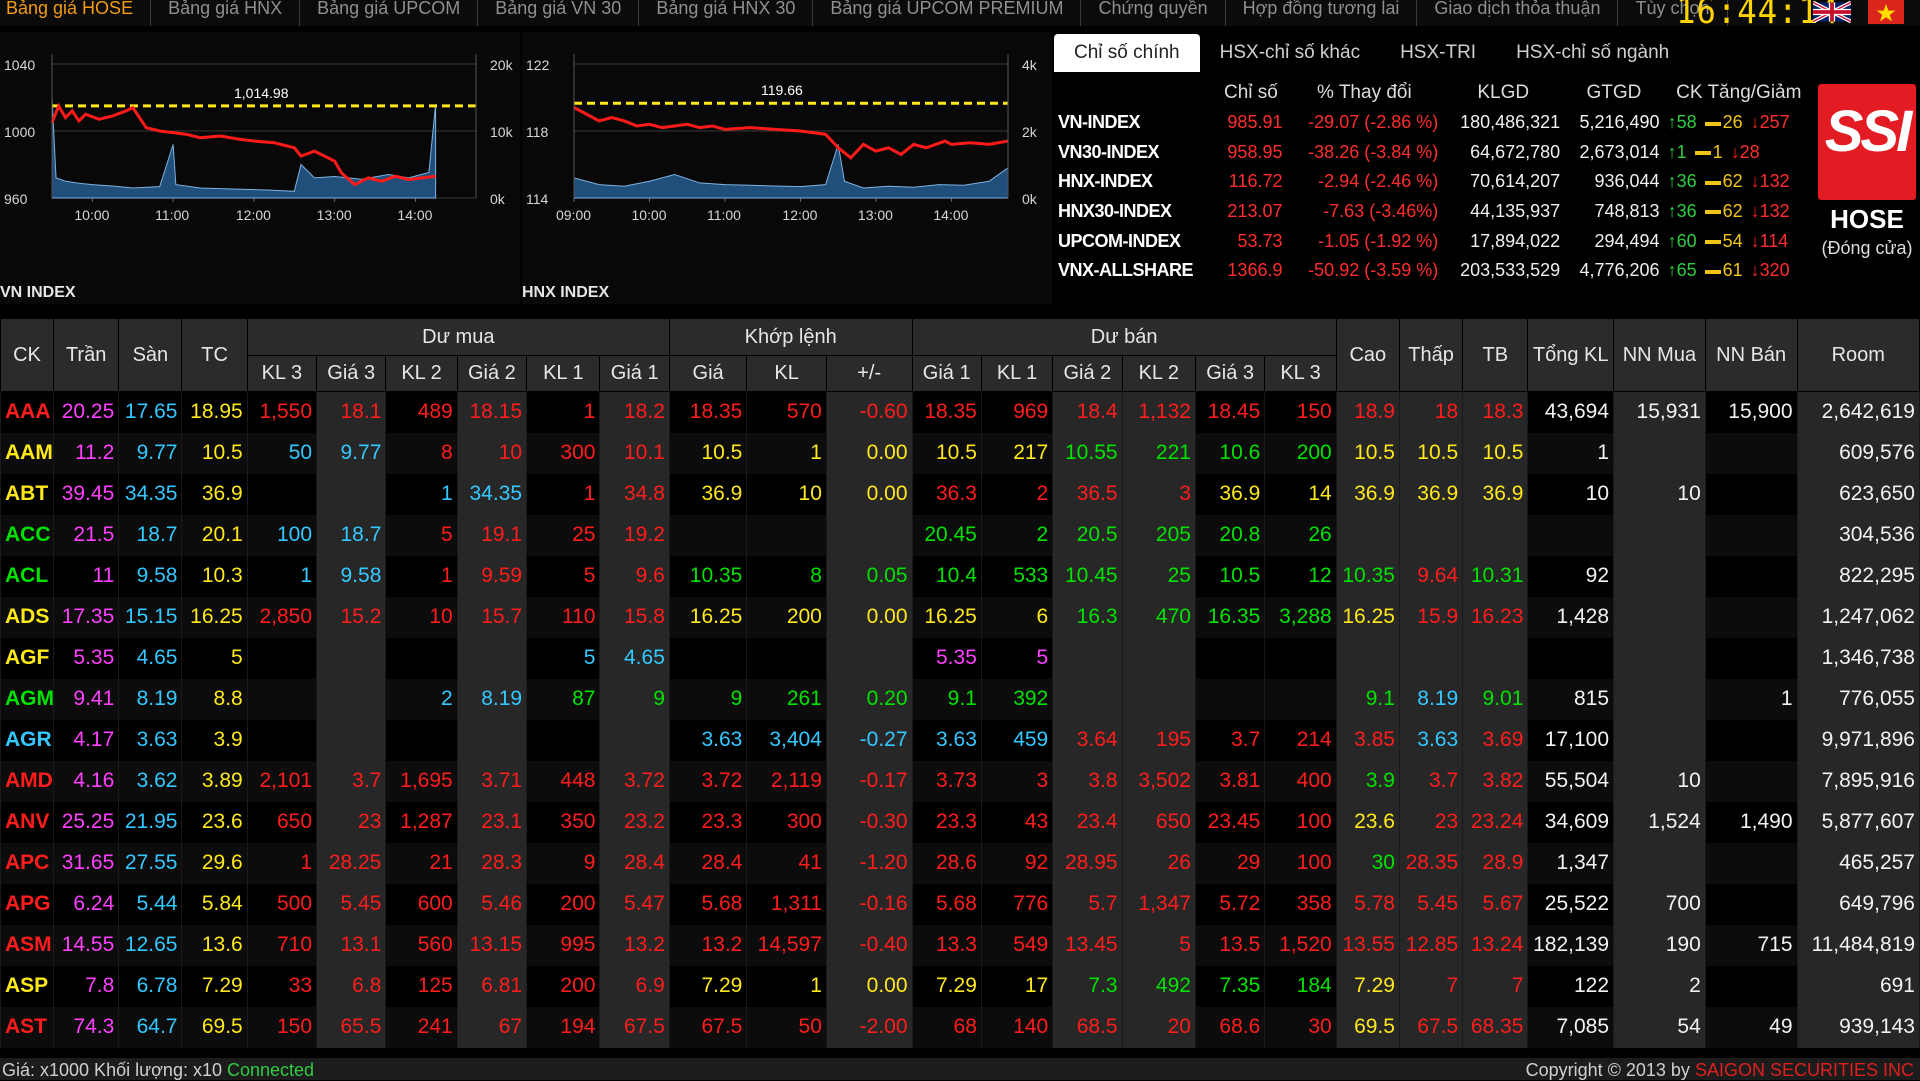 The height and width of the screenshot is (1081, 1920). I want to click on index-tab-0: Chỉ số chính, so click(1127, 53).